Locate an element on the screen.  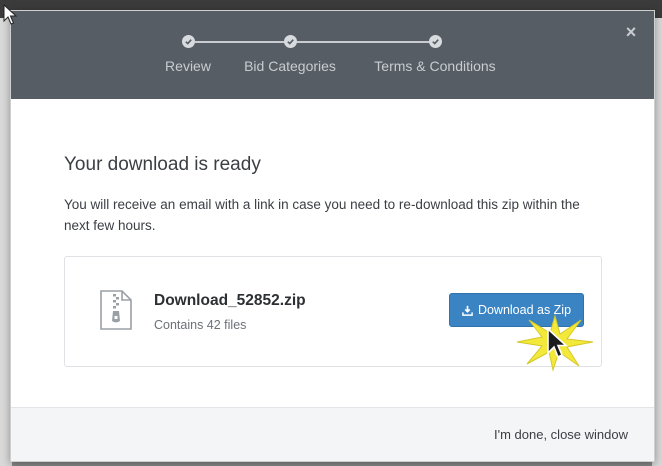
download-button-label: Download as Zip is located at coordinates (524, 310).